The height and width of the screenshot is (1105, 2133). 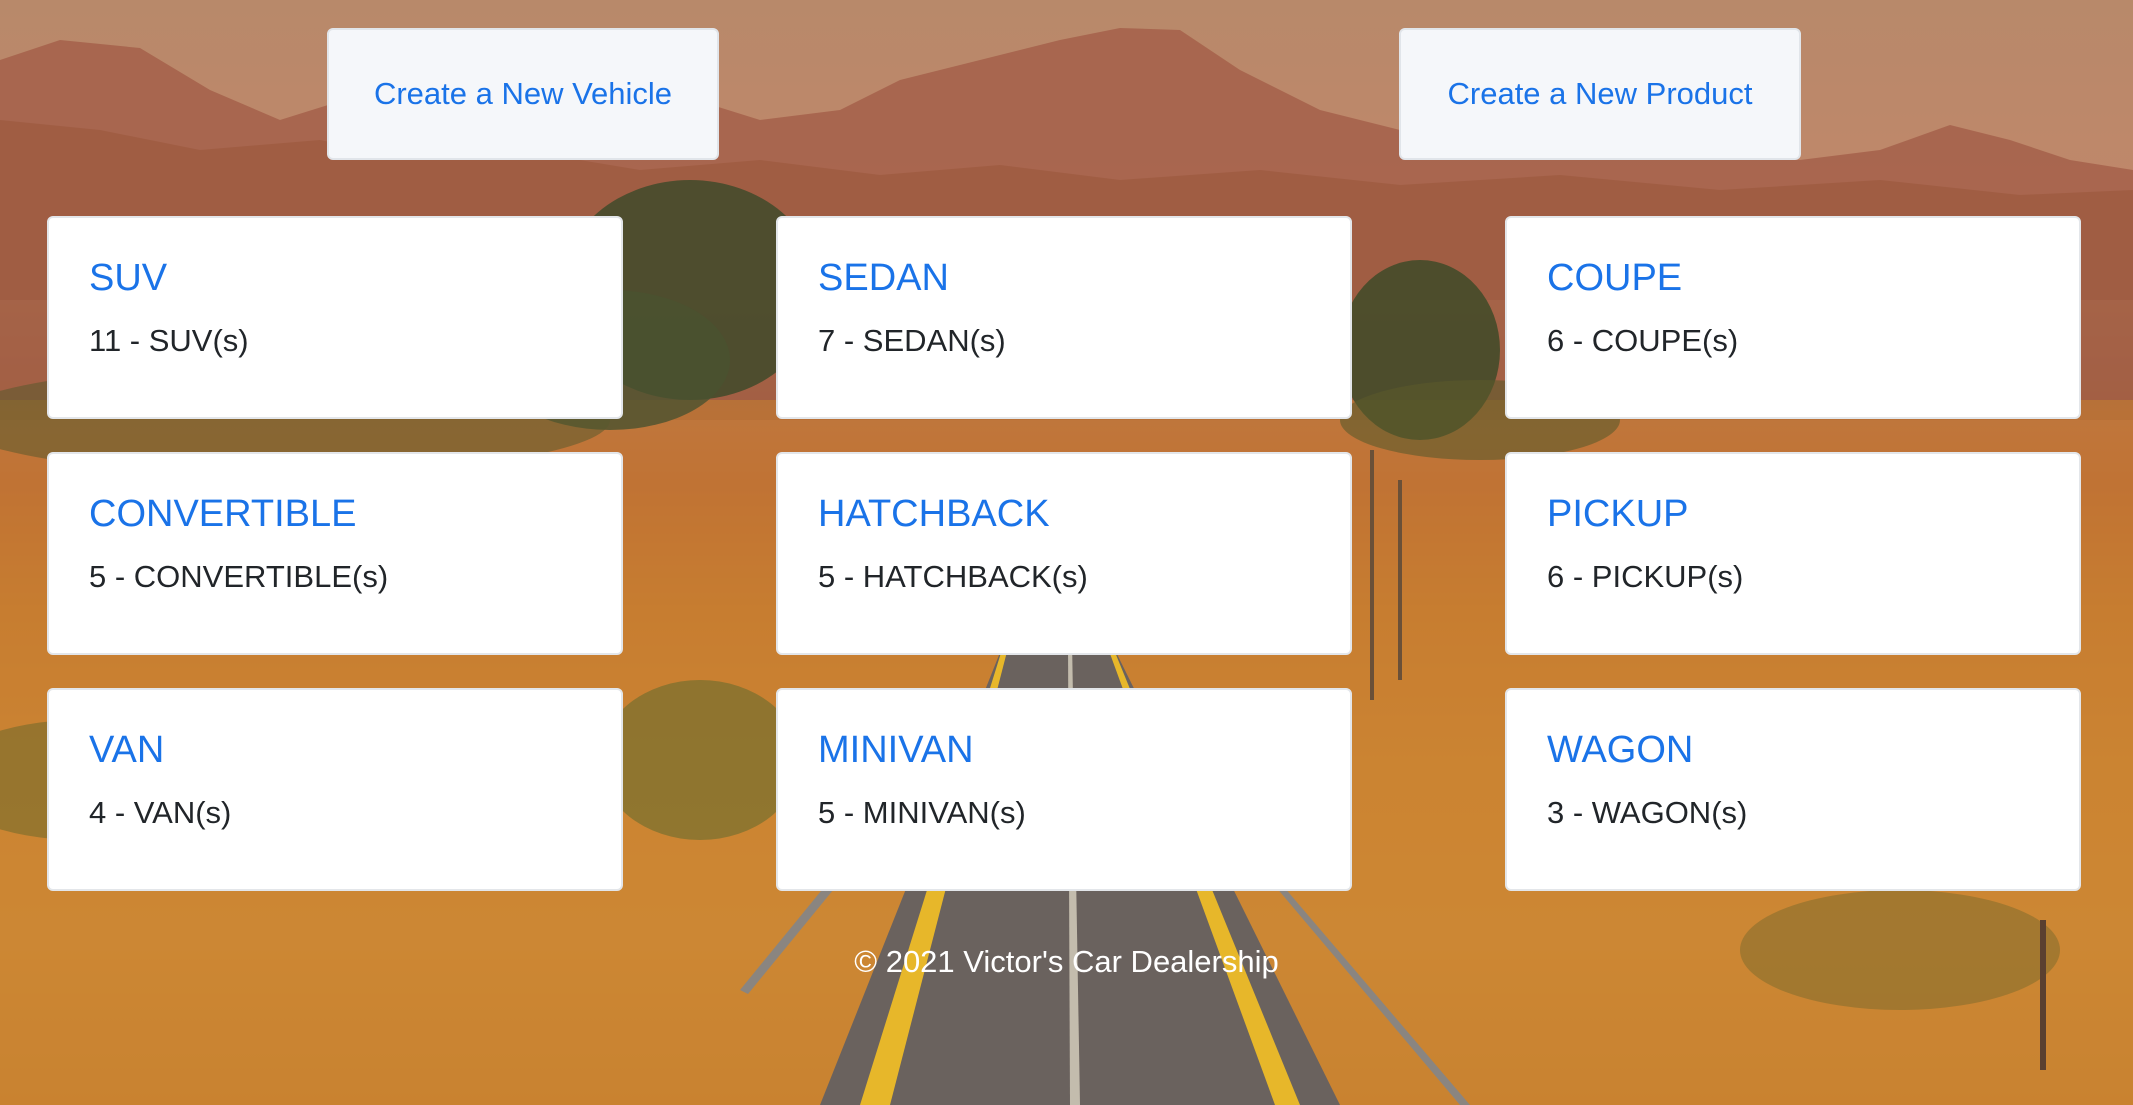 I want to click on category-card-minivan: MINIVAN 5 - MINIVAN(s), so click(x=1064, y=789).